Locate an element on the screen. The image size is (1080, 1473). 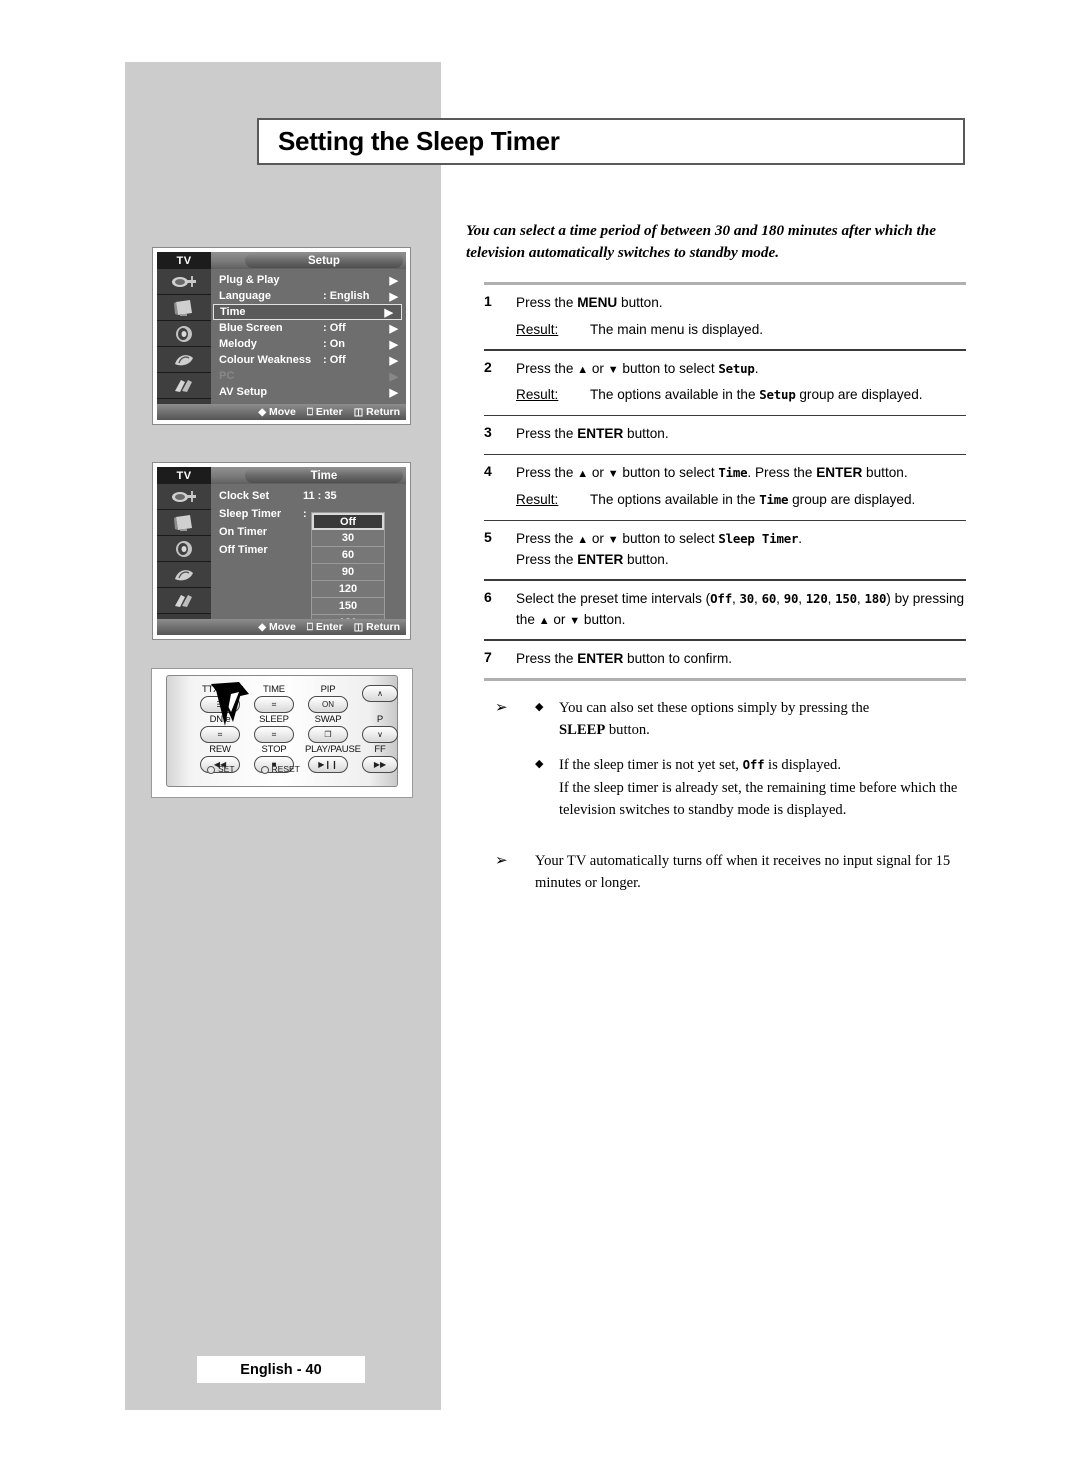
sleep-option-off: Off is located at coordinates (348, 521).